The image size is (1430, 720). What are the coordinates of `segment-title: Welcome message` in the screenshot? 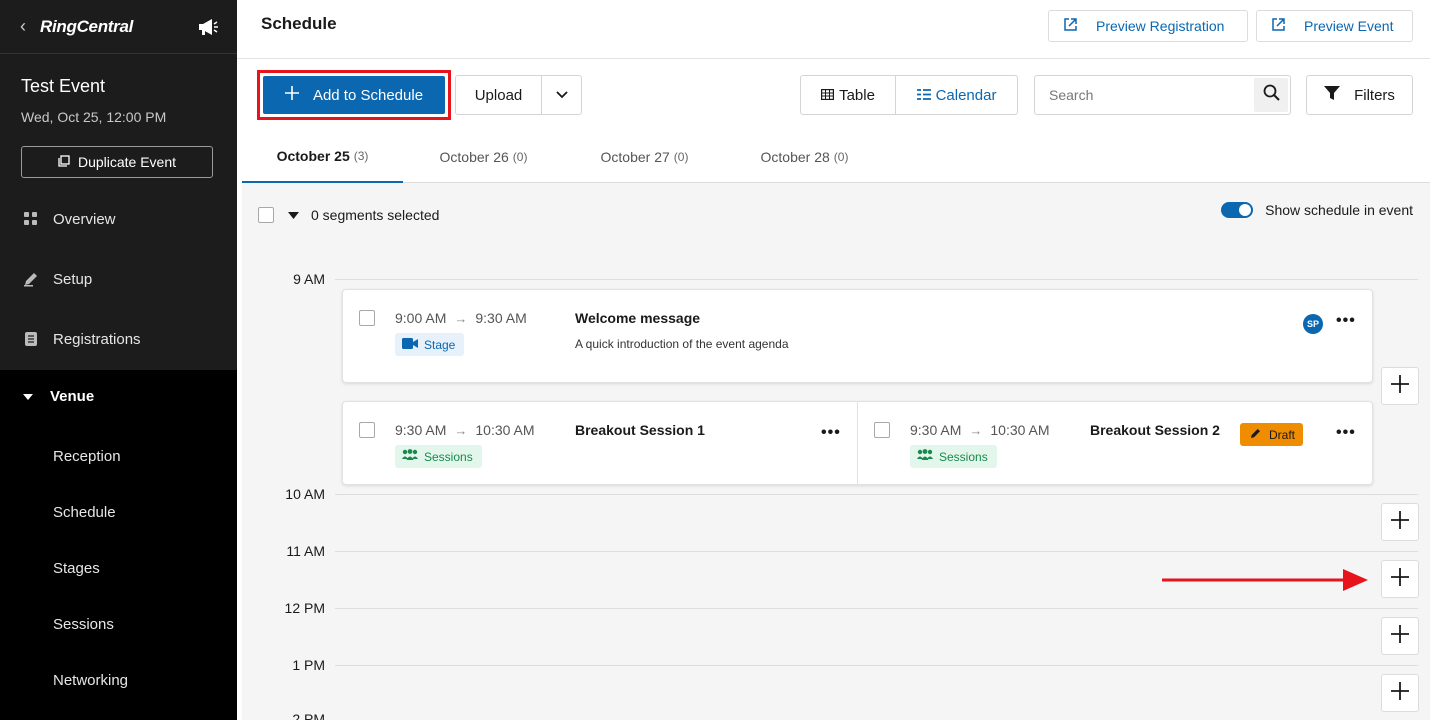 It's located at (638, 318).